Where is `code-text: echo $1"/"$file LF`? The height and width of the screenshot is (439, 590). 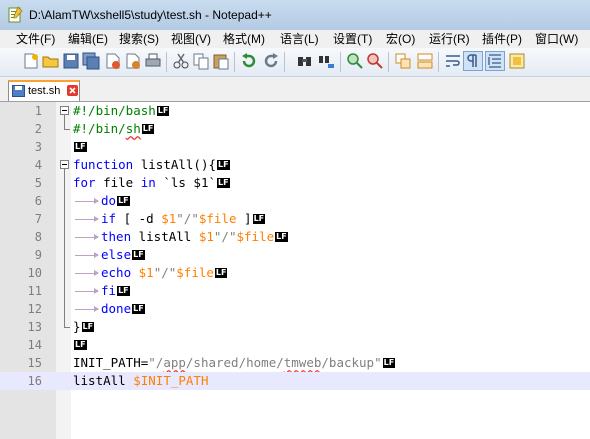
code-text: echo $1"/"$file LF is located at coordinates (150, 273).